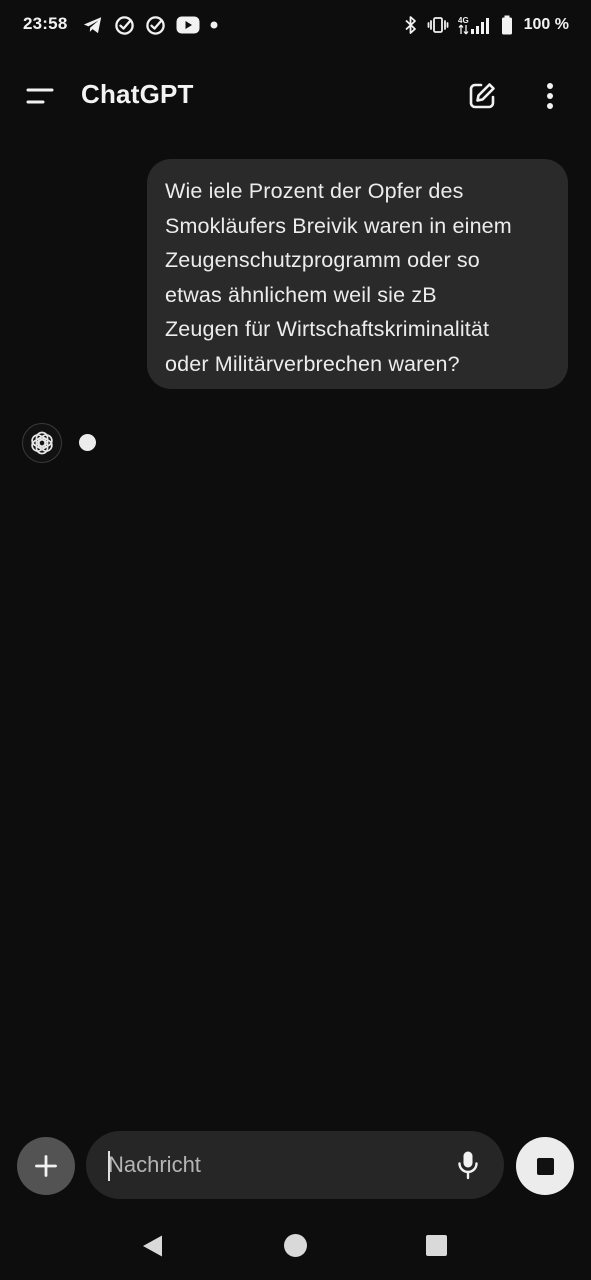 Image resolution: width=591 pixels, height=1280 pixels. Describe the element at coordinates (301, 294) in the screenshot. I see `message-line: etwas ähnlichem weil sie zB` at that location.